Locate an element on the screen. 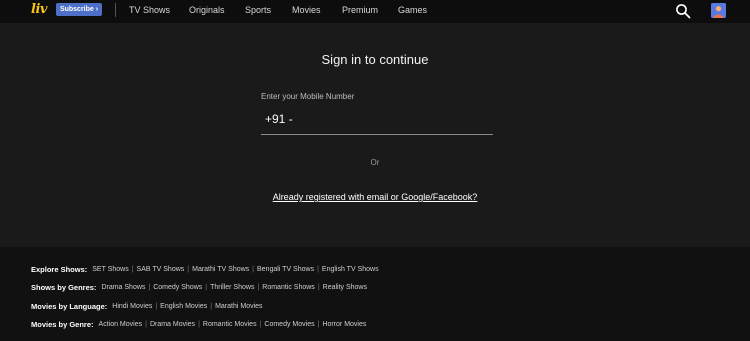 The image size is (750, 341). nav-movies: Movies is located at coordinates (306, 10).